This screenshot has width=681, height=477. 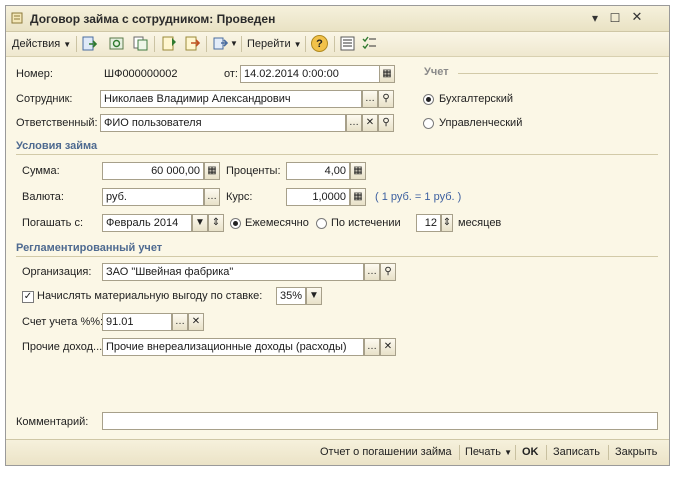 I want to click on organization-field: ЗАО "Швейная фабрика", so click(x=233, y=272).